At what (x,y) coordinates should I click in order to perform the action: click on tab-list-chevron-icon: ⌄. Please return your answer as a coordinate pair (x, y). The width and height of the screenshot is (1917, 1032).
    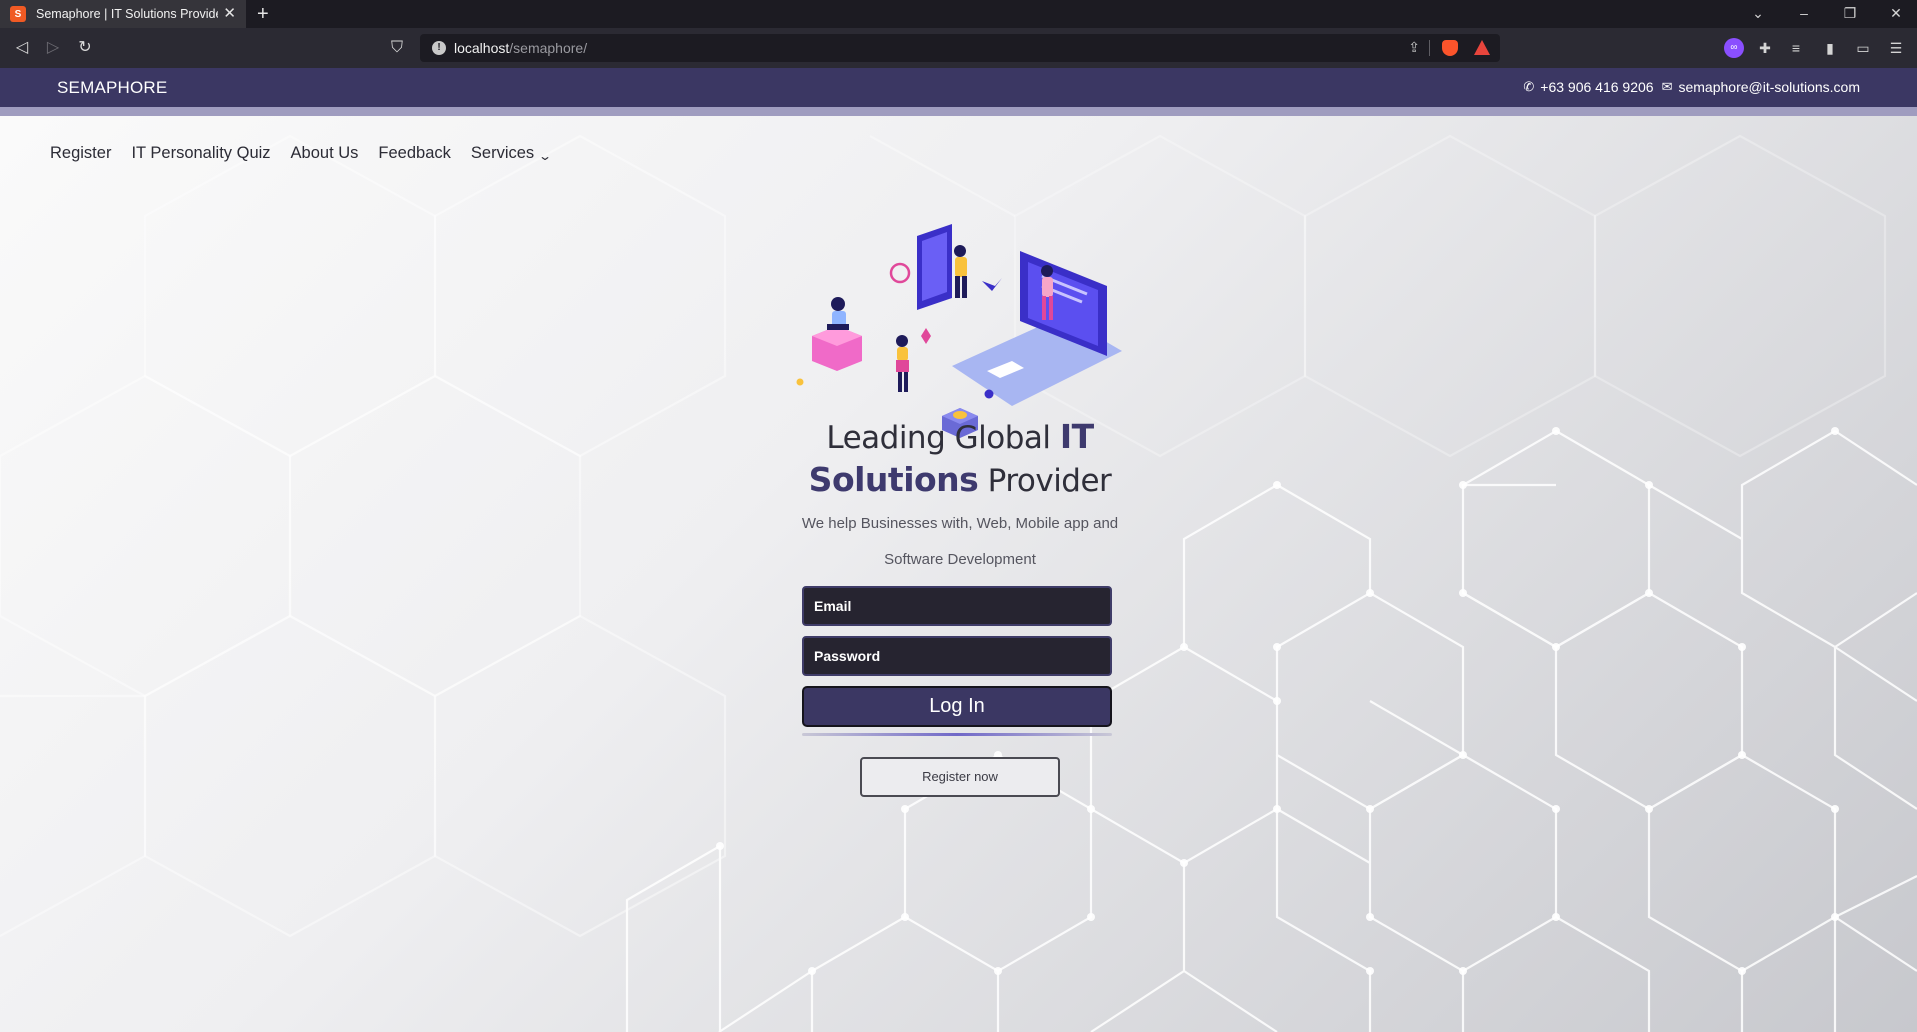
    Looking at the image, I should click on (1758, 13).